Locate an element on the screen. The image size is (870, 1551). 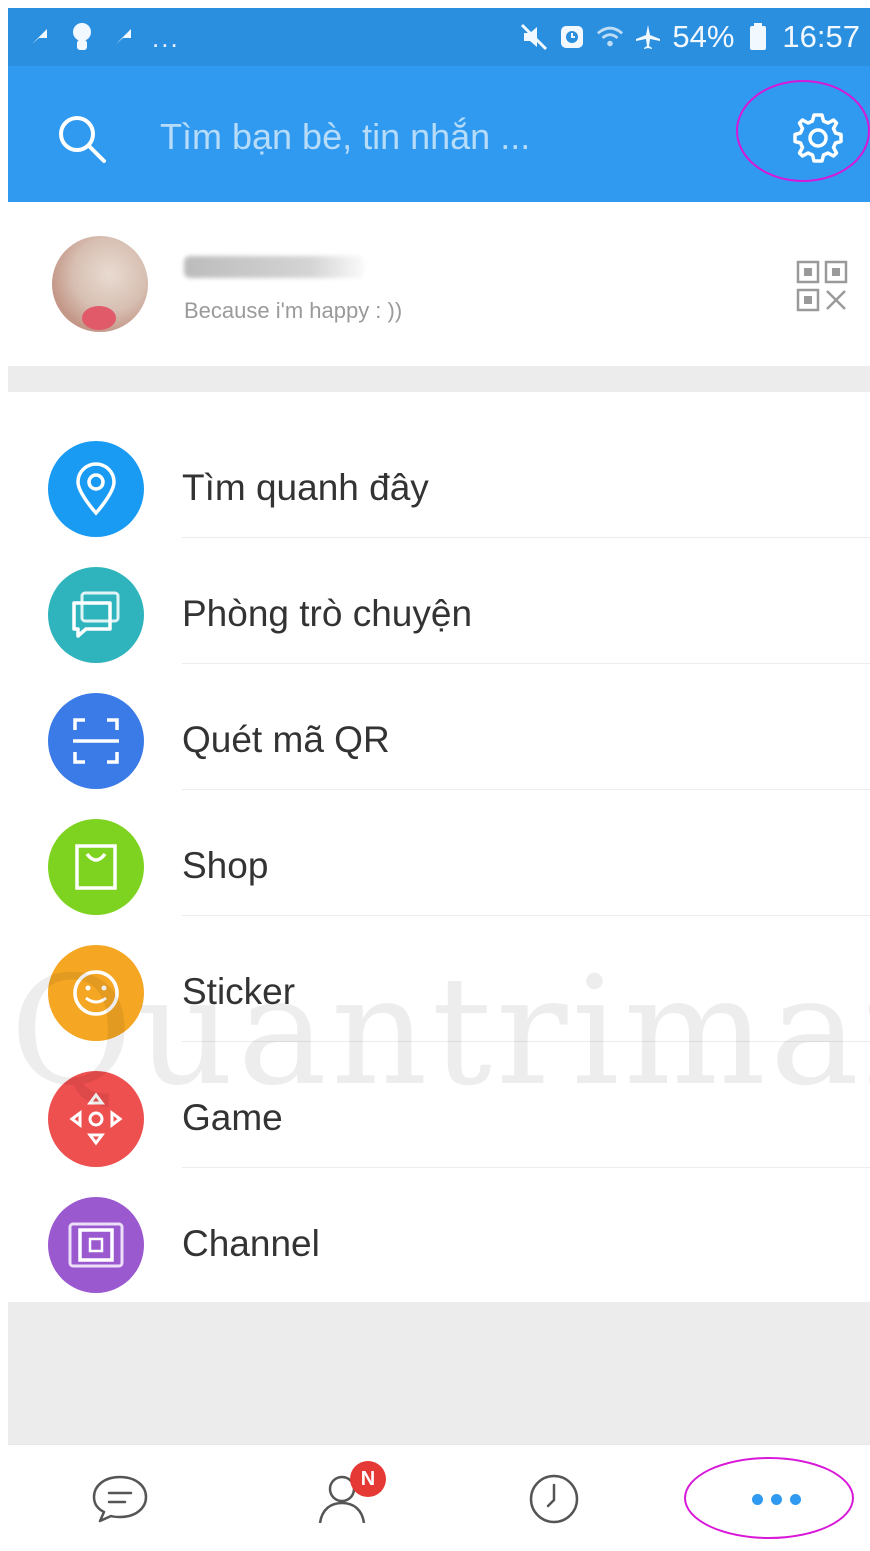
menu-item-nearby-circle is located at coordinates (96, 489).